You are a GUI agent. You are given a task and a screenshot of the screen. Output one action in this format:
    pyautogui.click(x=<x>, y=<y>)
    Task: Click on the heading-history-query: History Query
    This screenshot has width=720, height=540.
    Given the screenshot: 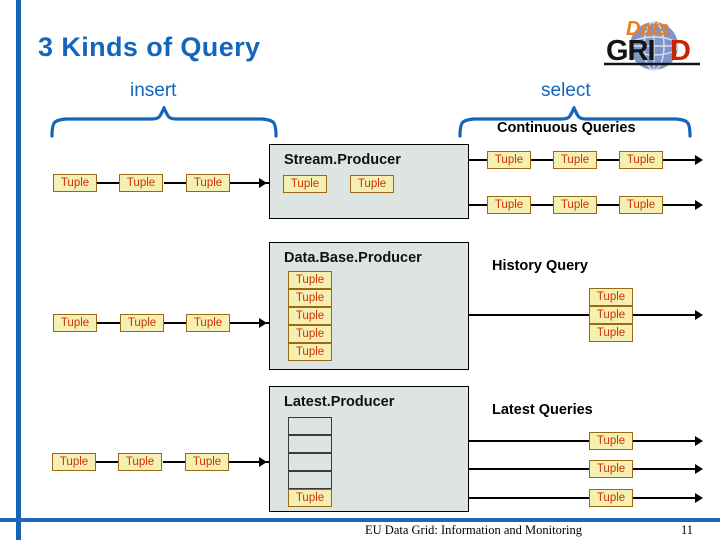 What is the action you would take?
    pyautogui.click(x=540, y=266)
    